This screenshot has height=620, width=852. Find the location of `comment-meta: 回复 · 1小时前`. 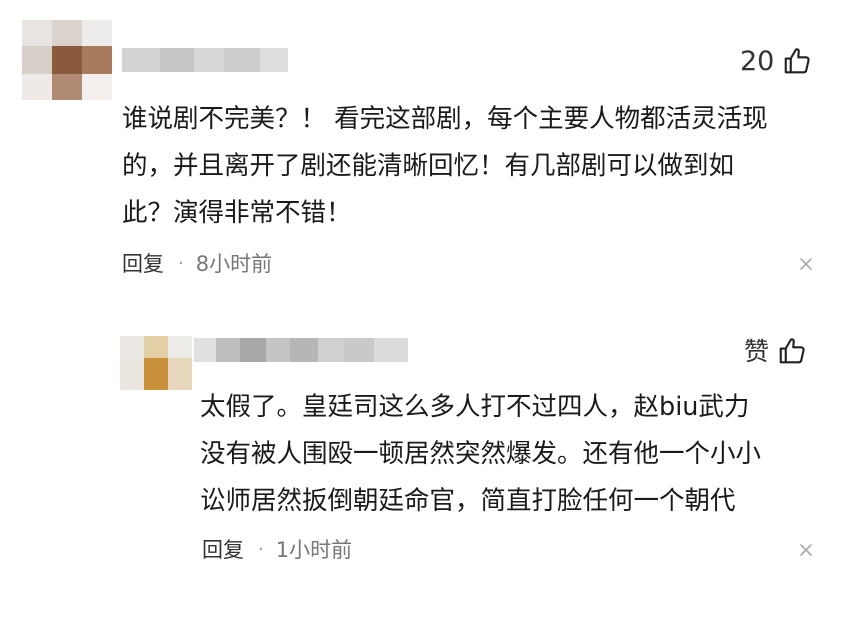

comment-meta: 回复 · 1小时前 is located at coordinates (277, 549).